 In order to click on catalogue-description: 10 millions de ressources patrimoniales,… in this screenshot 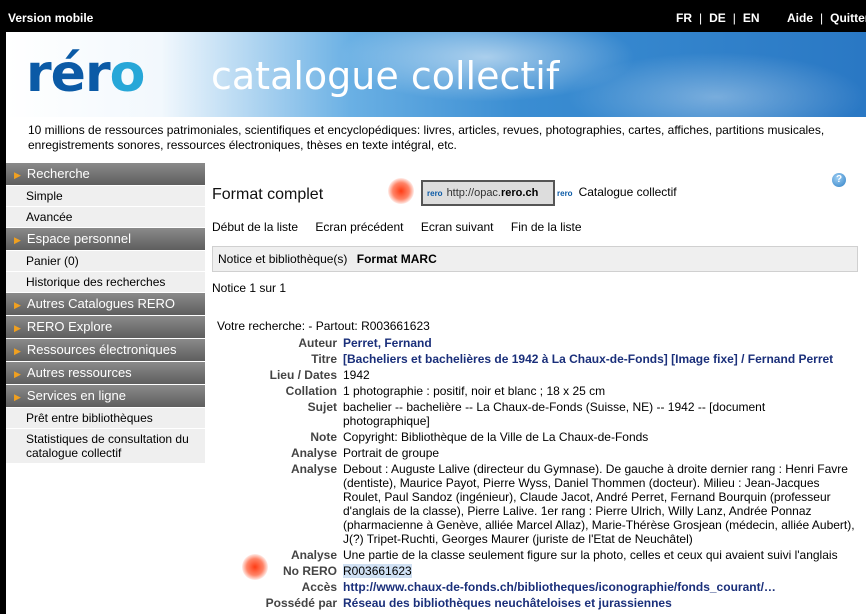, I will do `click(436, 140)`.